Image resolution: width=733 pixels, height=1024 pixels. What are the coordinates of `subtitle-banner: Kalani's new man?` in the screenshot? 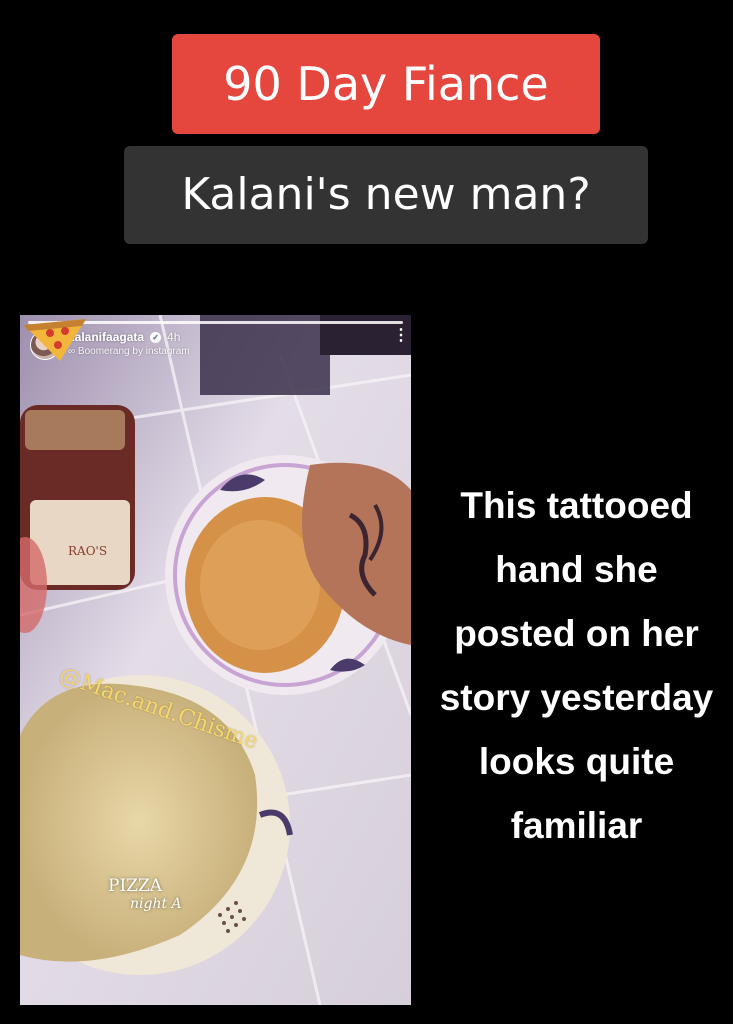 It's located at (386, 195).